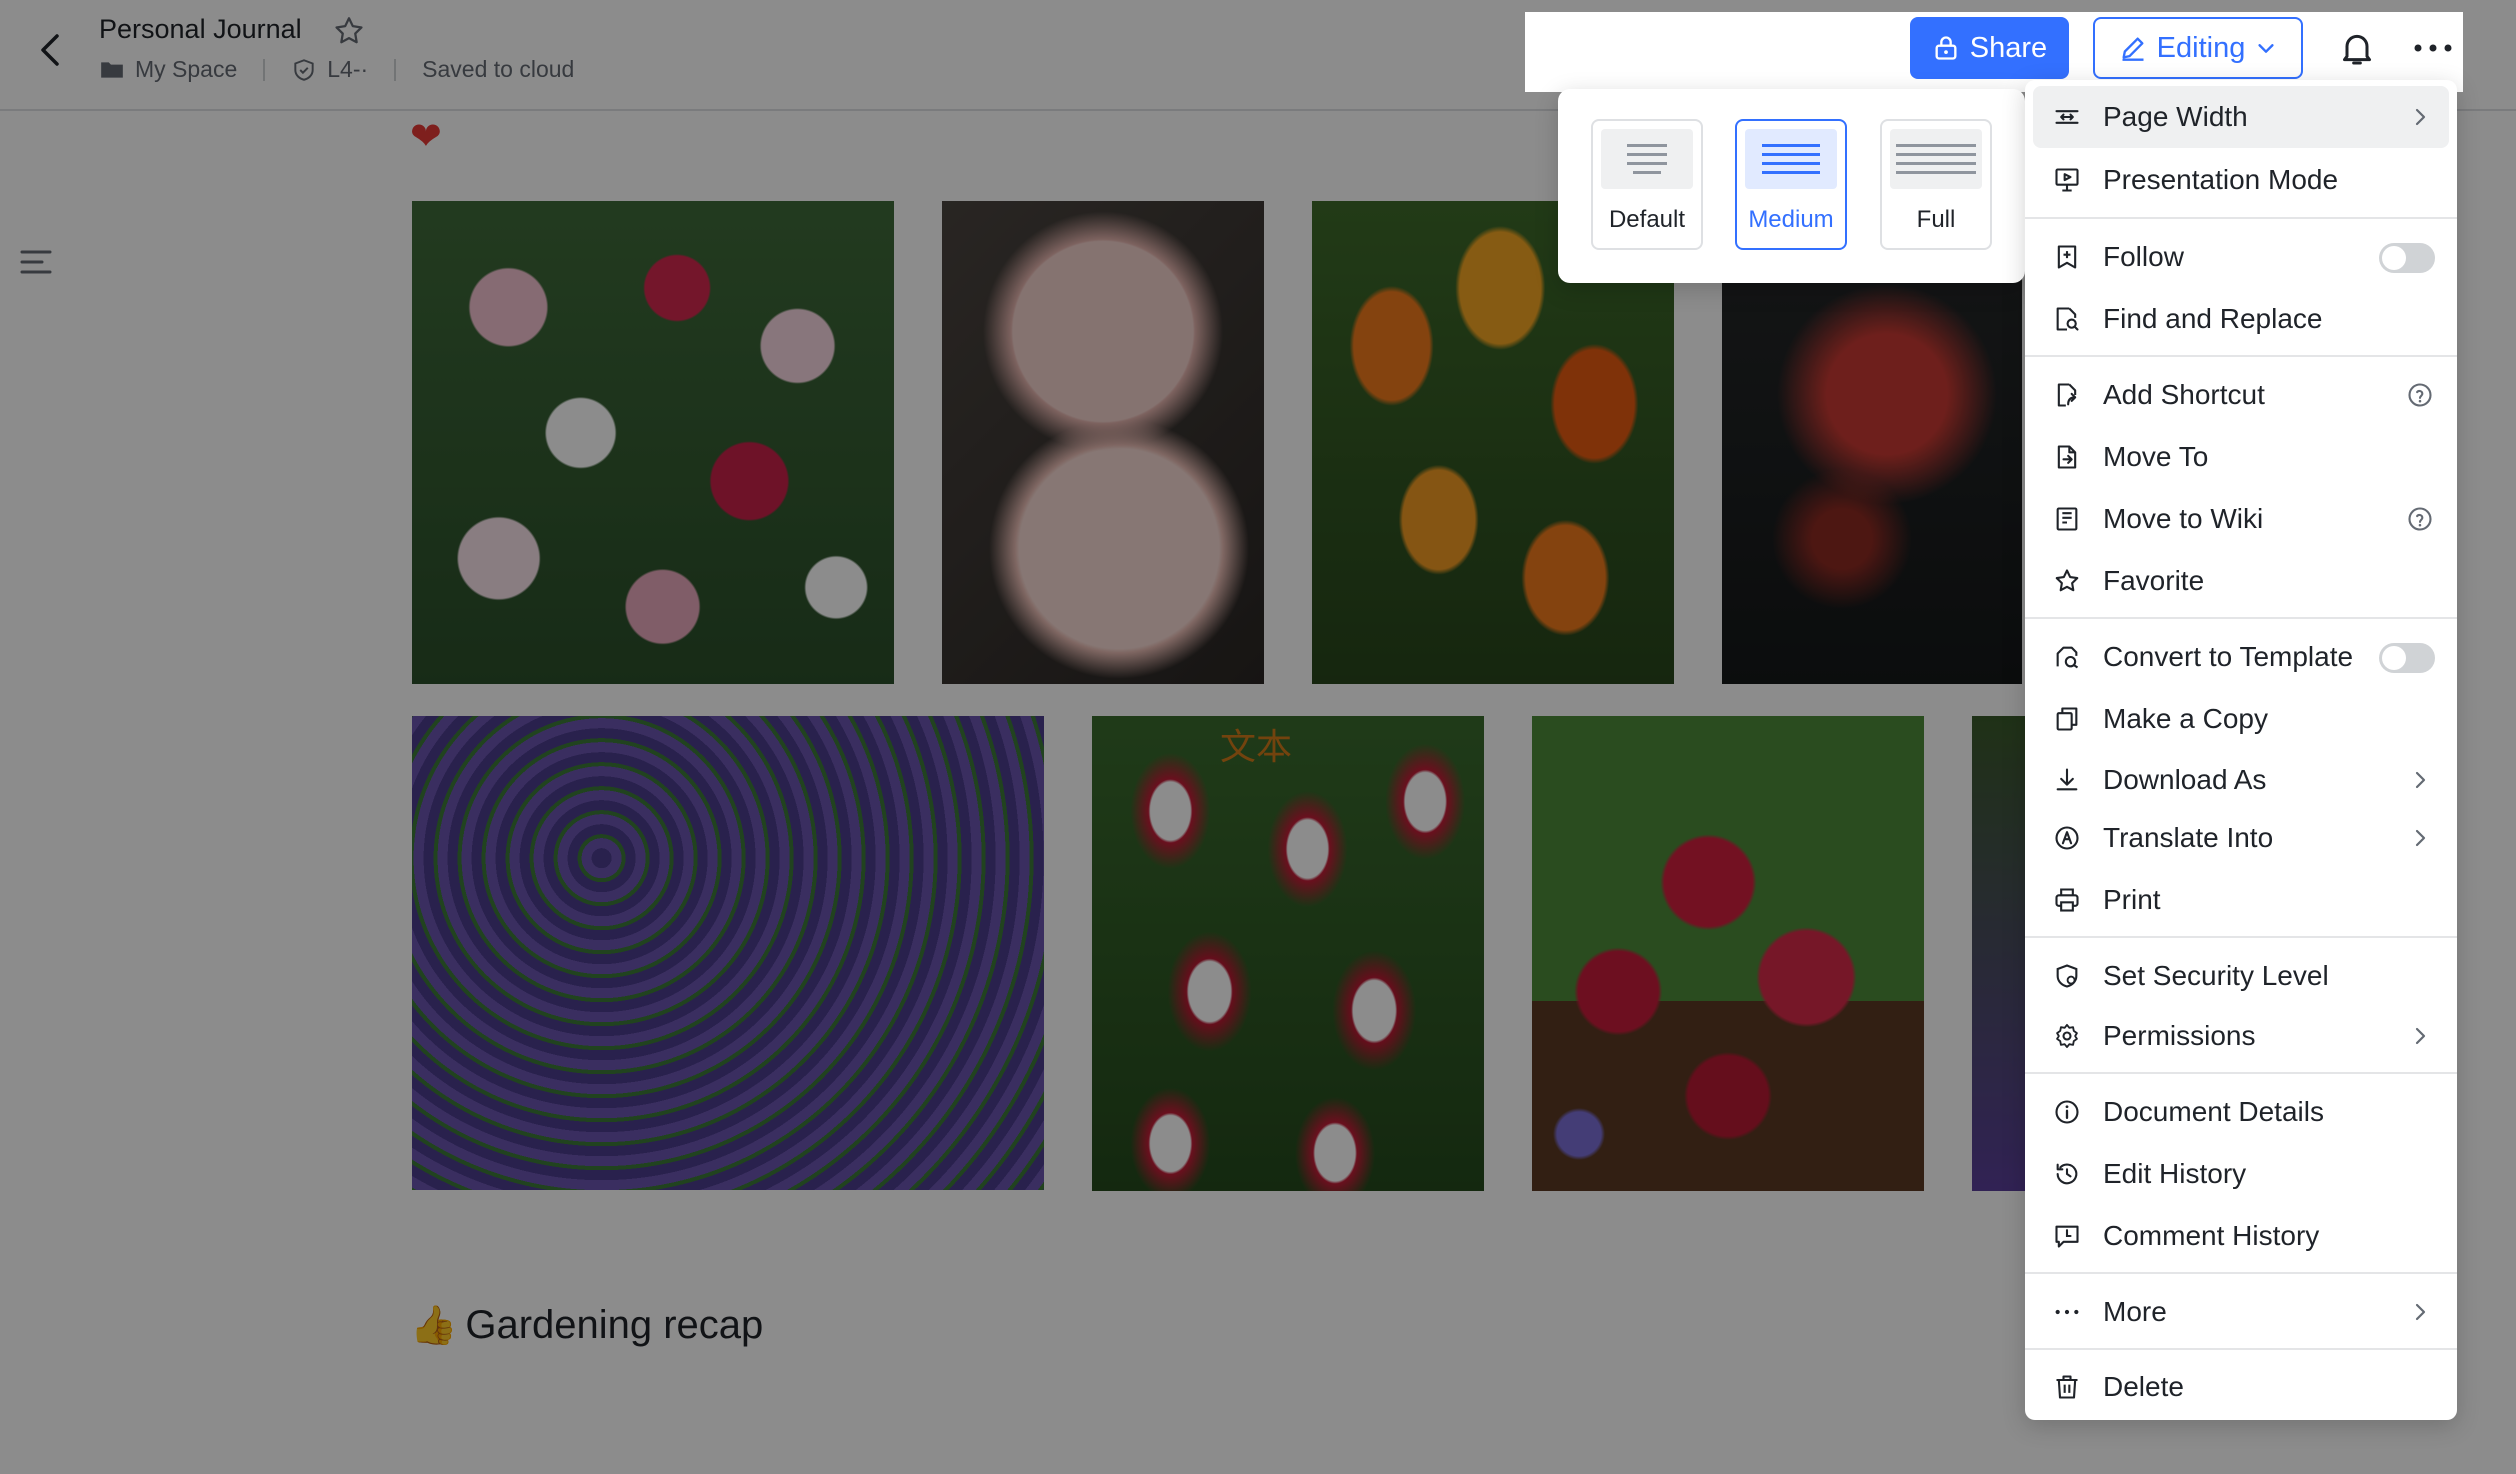 The height and width of the screenshot is (1474, 2516). What do you see at coordinates (2133, 49) in the screenshot?
I see `pencil-icon` at bounding box center [2133, 49].